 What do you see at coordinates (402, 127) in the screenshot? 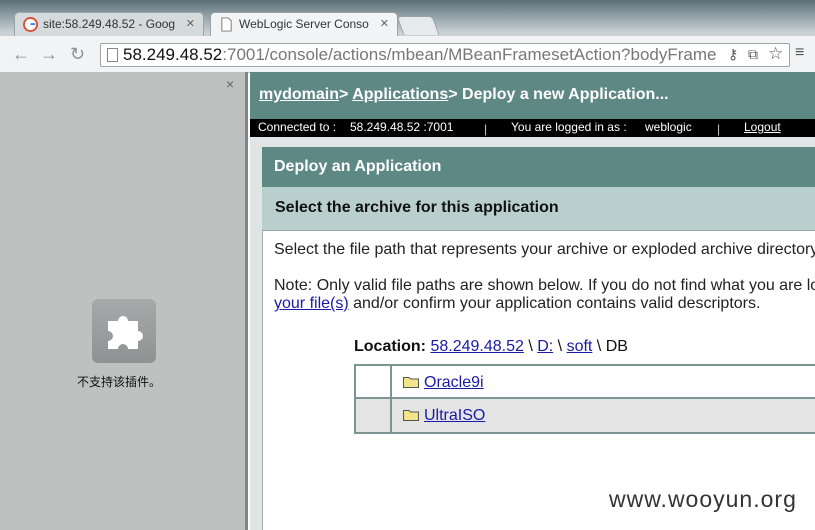
I see `connected-value: 58.249.48.52 :7001` at bounding box center [402, 127].